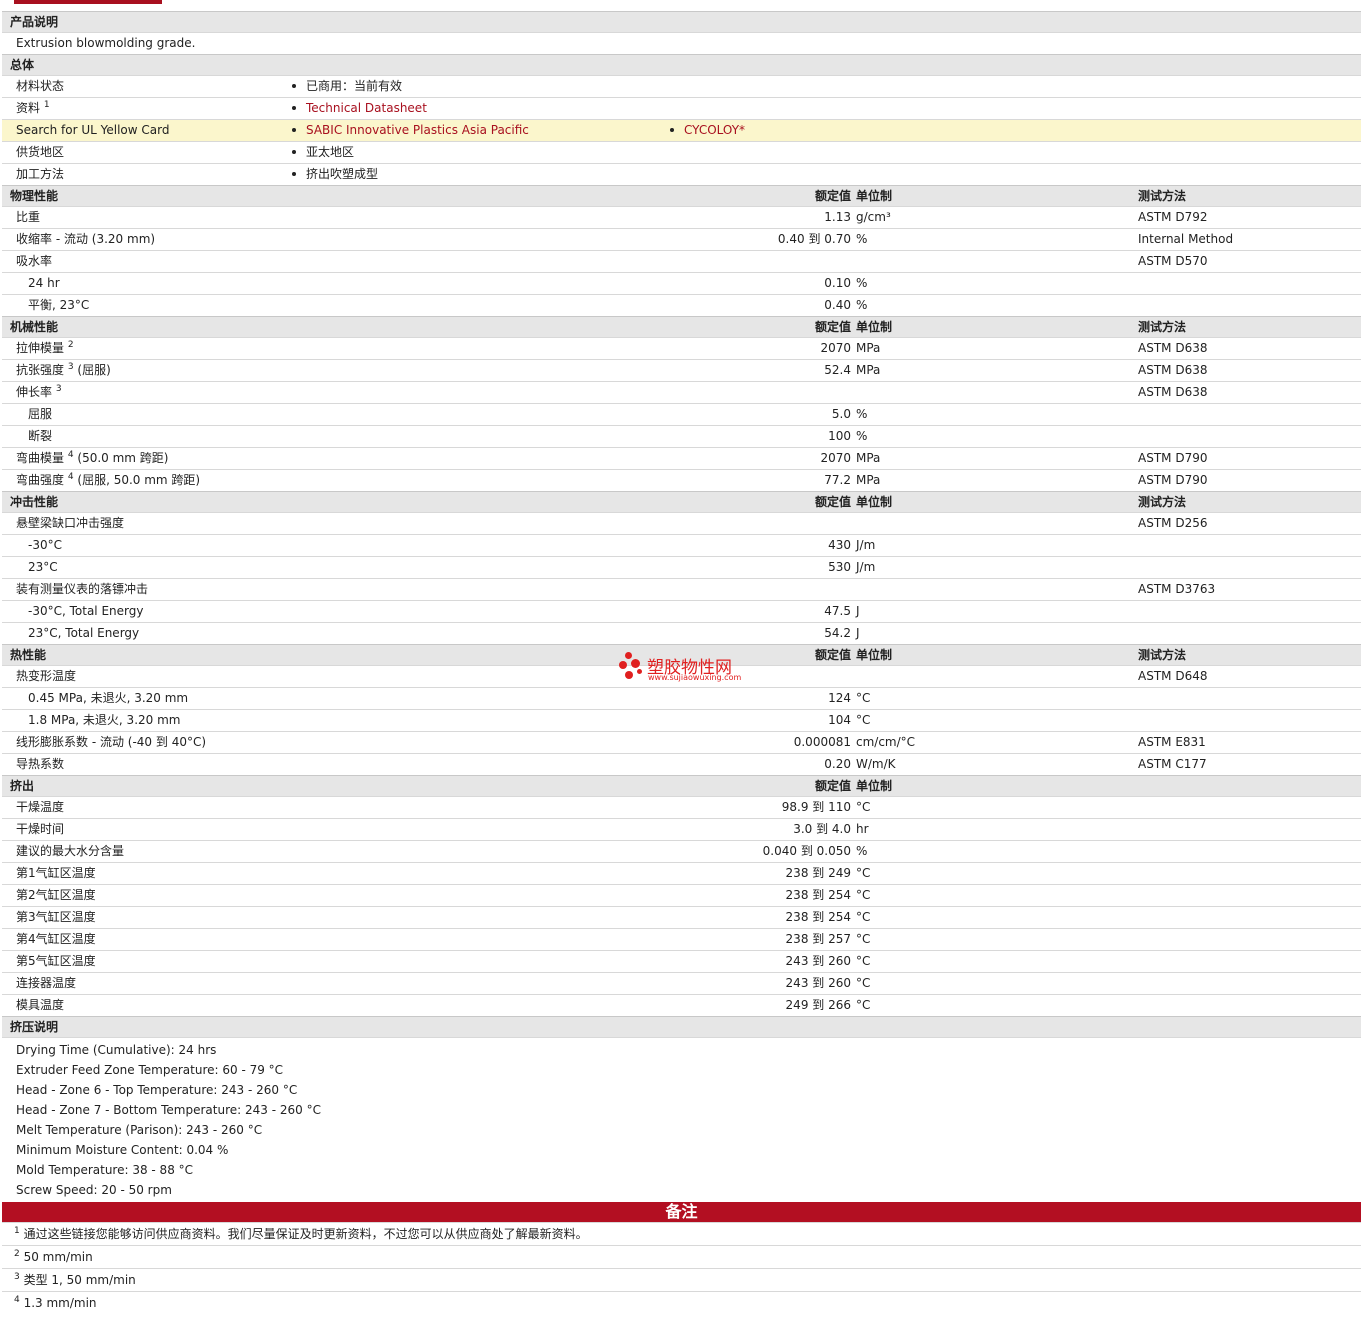 Image resolution: width=1361 pixels, height=1336 pixels. What do you see at coordinates (40, 86) in the screenshot?
I see `label-text: 材料状态` at bounding box center [40, 86].